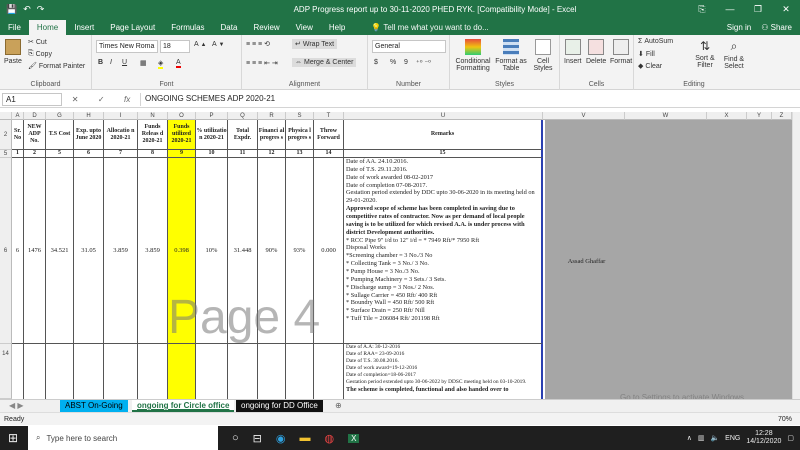  Describe the element at coordinates (75, 99) in the screenshot. I see `cancel-icon: ✕` at that location.